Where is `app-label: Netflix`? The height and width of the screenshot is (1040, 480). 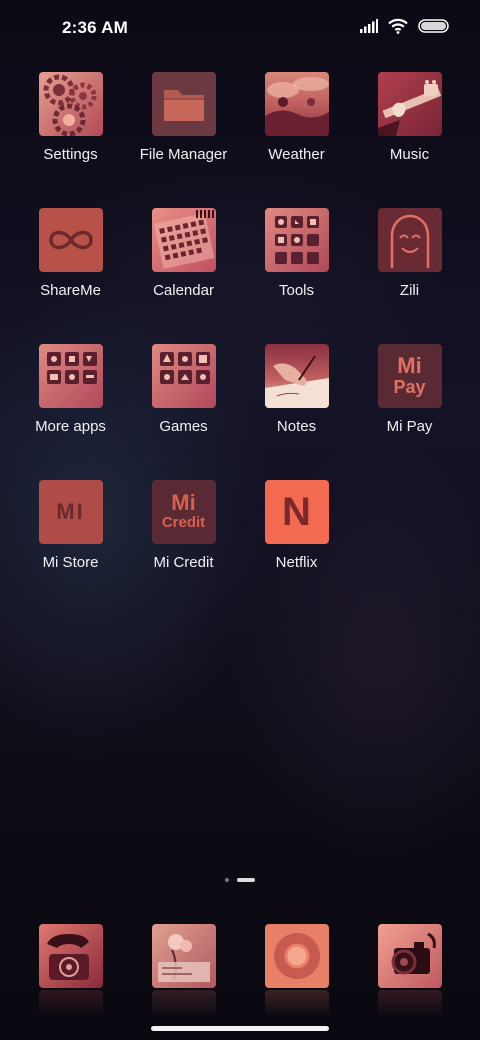
app-label: Netflix is located at coordinates (296, 562).